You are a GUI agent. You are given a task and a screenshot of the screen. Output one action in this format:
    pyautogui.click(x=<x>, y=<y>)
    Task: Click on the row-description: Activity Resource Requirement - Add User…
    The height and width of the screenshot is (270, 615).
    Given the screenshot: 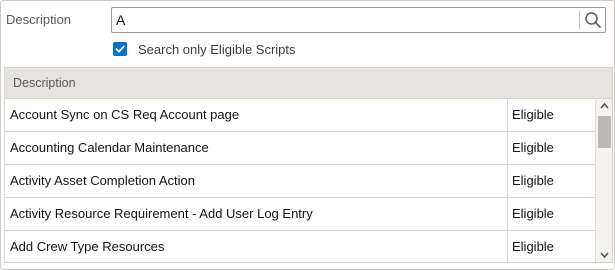 What is the action you would take?
    pyautogui.click(x=161, y=213)
    